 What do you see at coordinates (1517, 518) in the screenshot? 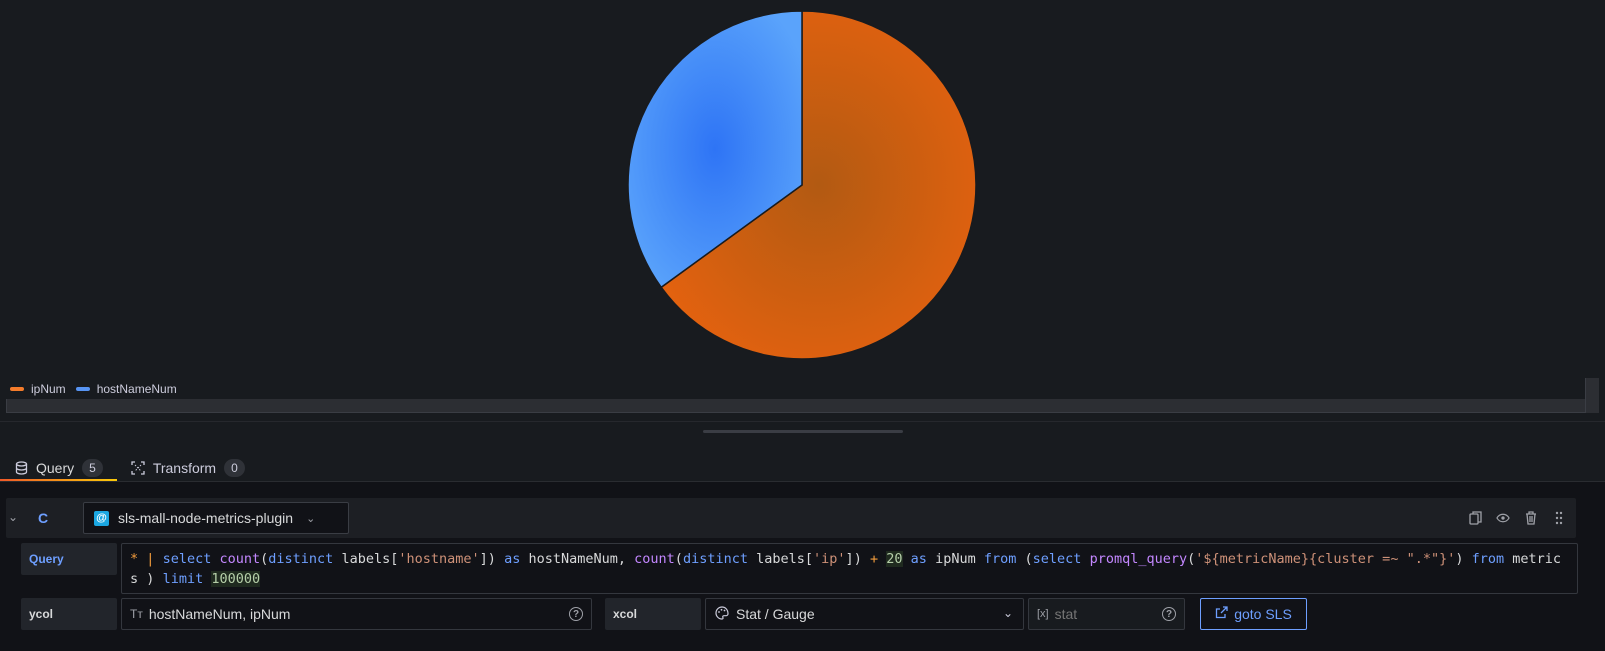
I see `query-row-actions` at bounding box center [1517, 518].